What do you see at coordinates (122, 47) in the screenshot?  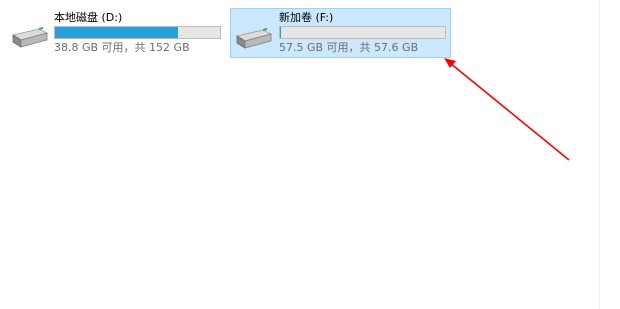 I see `drive-space-text: 38.8 GB 可用，共 152 GB` at bounding box center [122, 47].